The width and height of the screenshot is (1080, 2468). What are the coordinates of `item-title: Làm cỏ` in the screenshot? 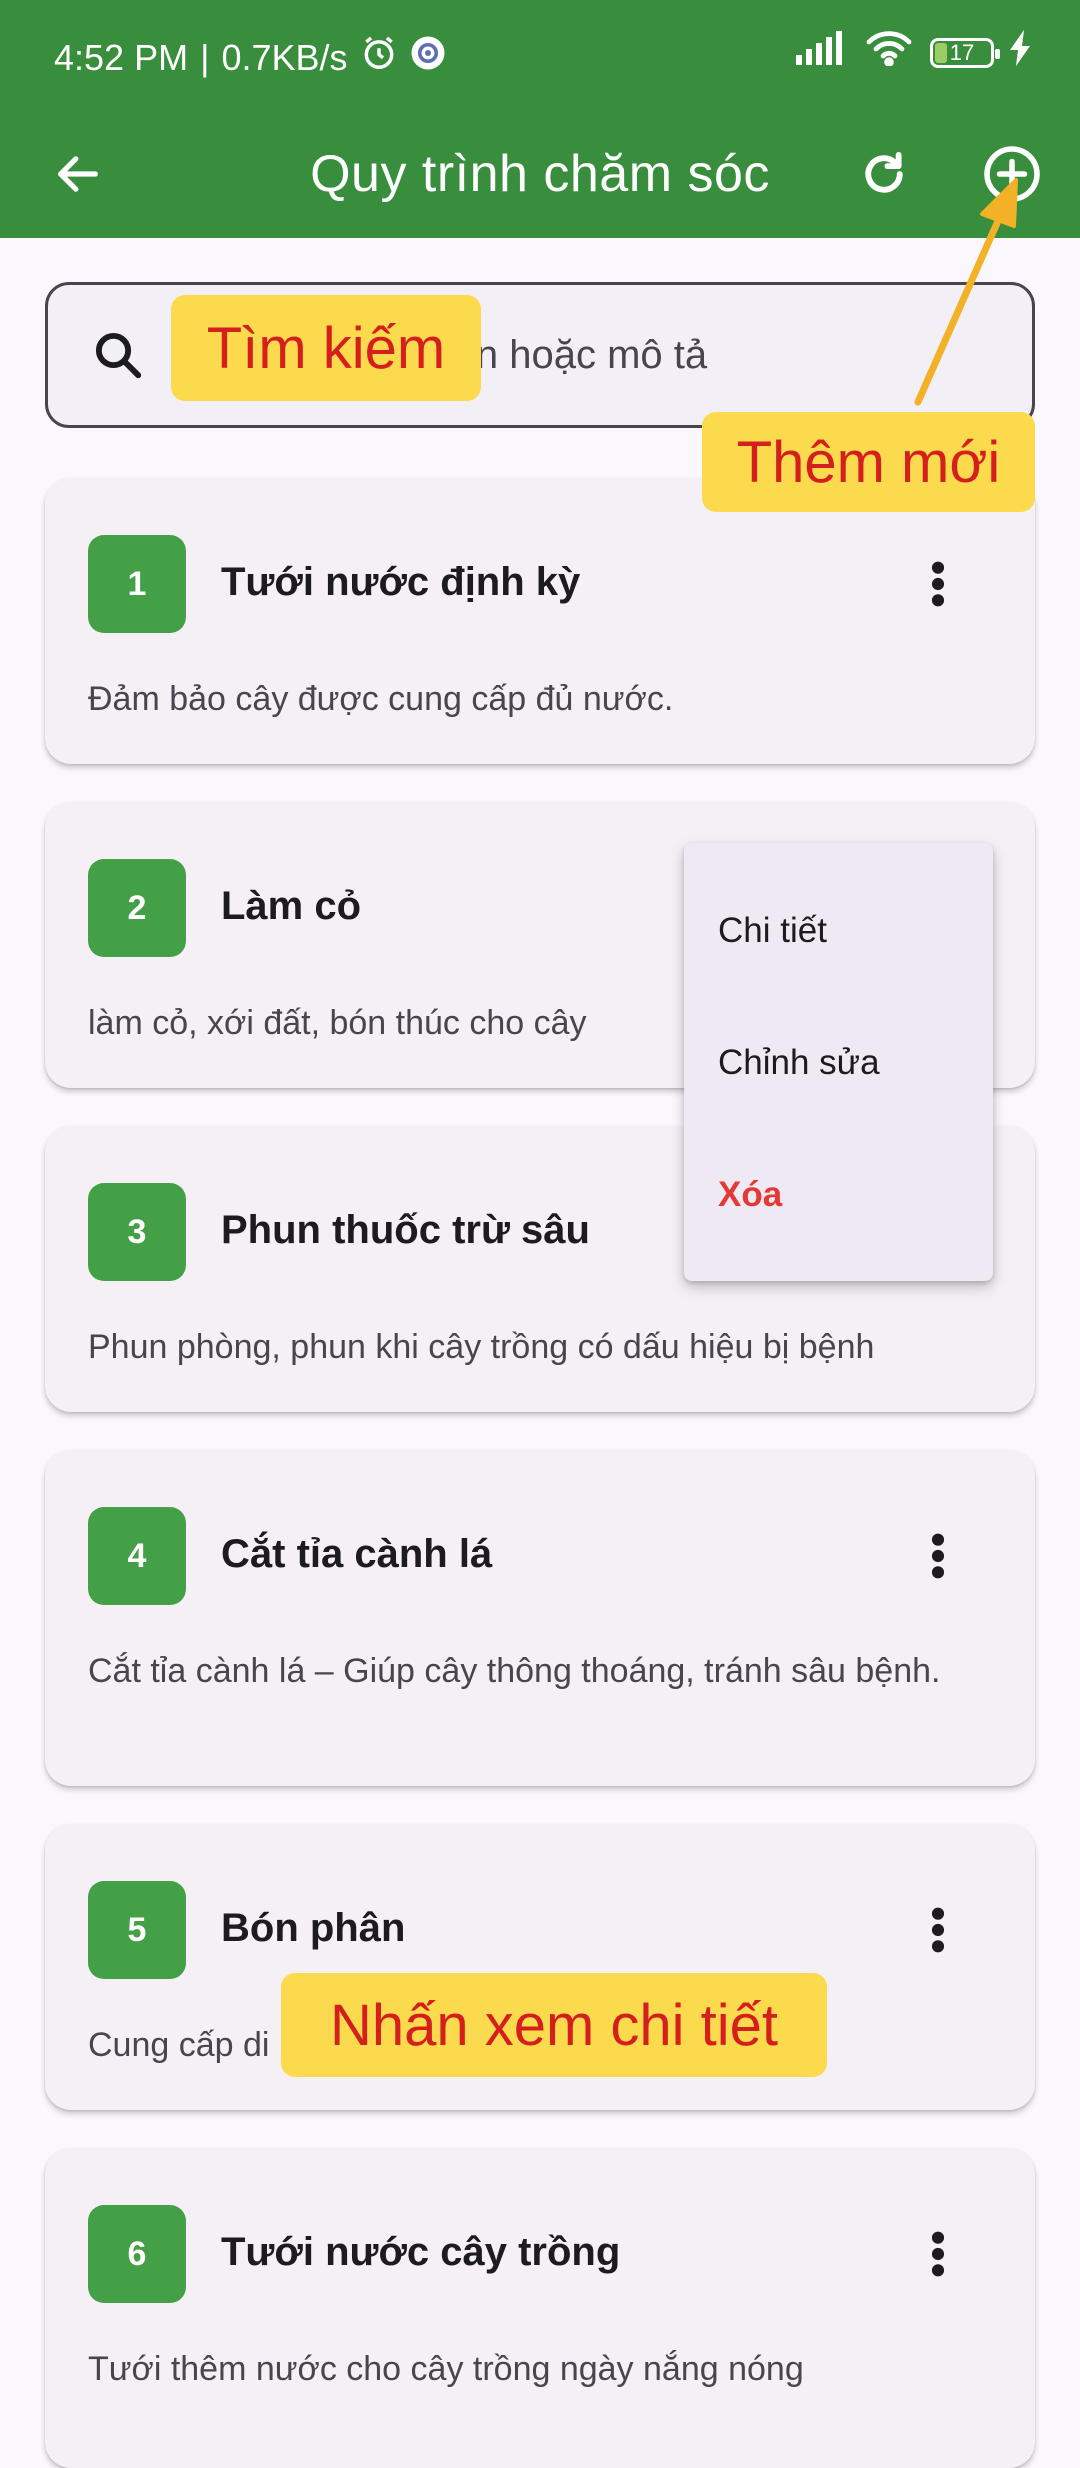 It's located at (291, 906).